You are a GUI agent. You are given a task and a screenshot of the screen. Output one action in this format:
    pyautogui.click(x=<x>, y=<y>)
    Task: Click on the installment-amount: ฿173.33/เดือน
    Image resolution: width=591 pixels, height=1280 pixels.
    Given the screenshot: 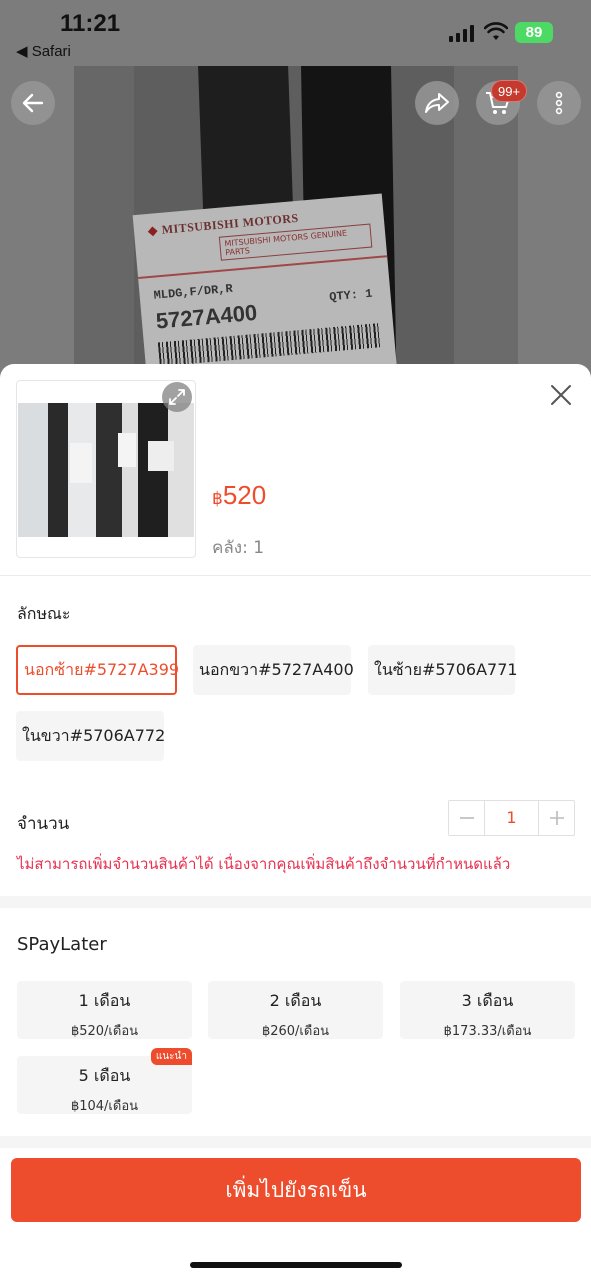 What is the action you would take?
    pyautogui.click(x=487, y=1031)
    